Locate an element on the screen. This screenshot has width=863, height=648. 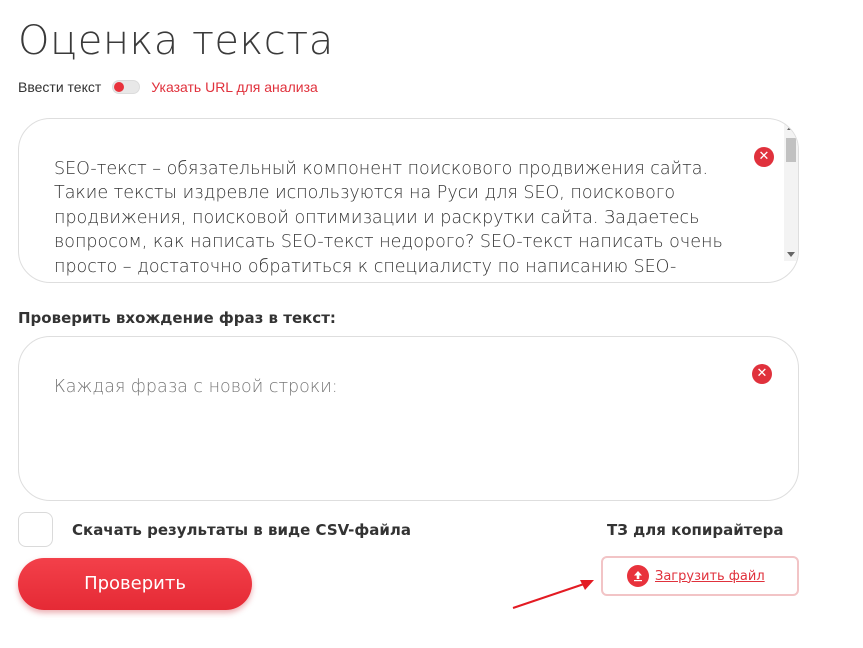
check-button: Проверить is located at coordinates (135, 584).